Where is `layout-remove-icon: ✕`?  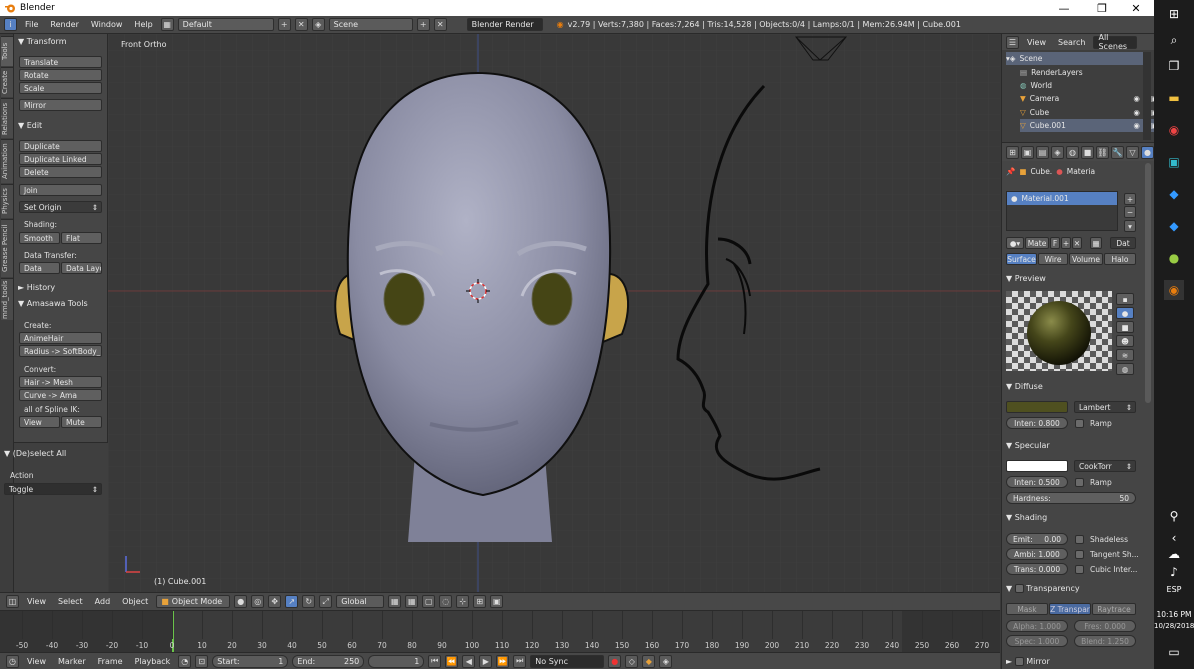
layout-remove-icon: ✕ is located at coordinates (301, 24).